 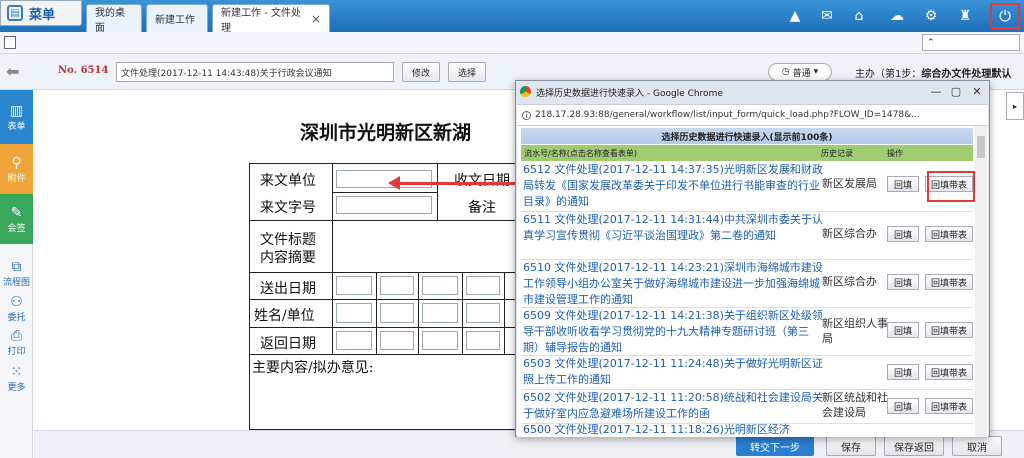 I want to click on work-title-input: 文件处理(2017-12-11 14:43:48)关于行政会议通知, so click(x=255, y=72).